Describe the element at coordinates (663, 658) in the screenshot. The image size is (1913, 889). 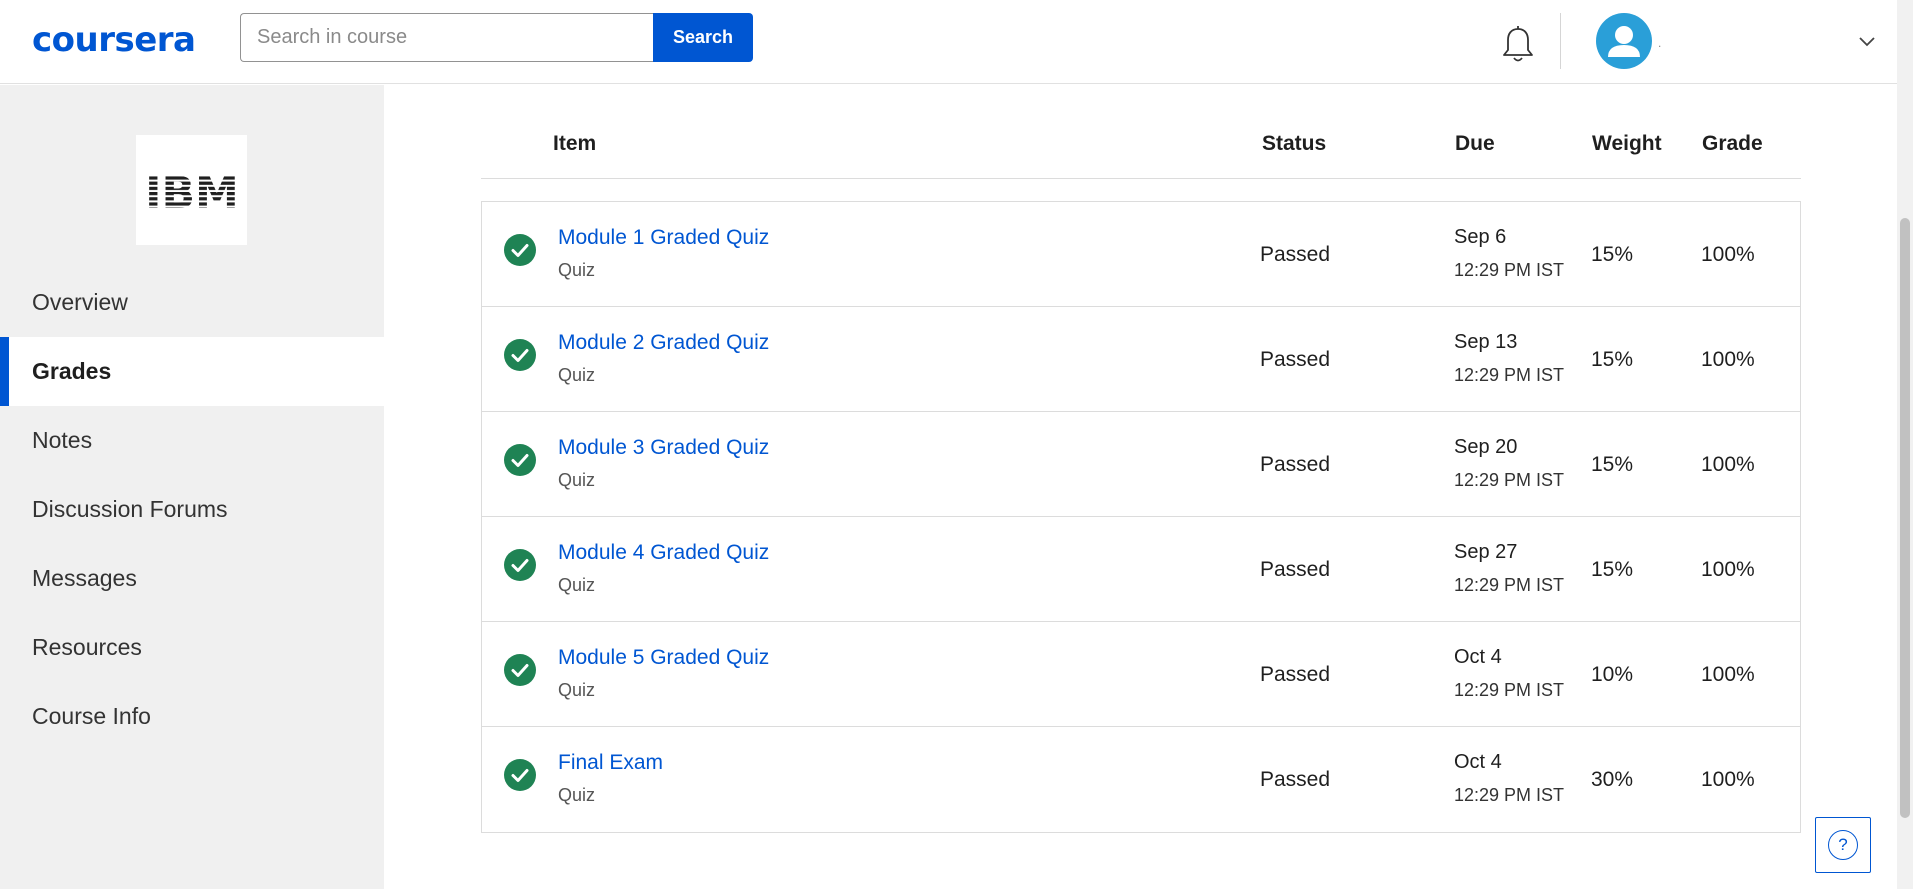
I see `item-title-link: Module 5 Graded Quiz` at that location.